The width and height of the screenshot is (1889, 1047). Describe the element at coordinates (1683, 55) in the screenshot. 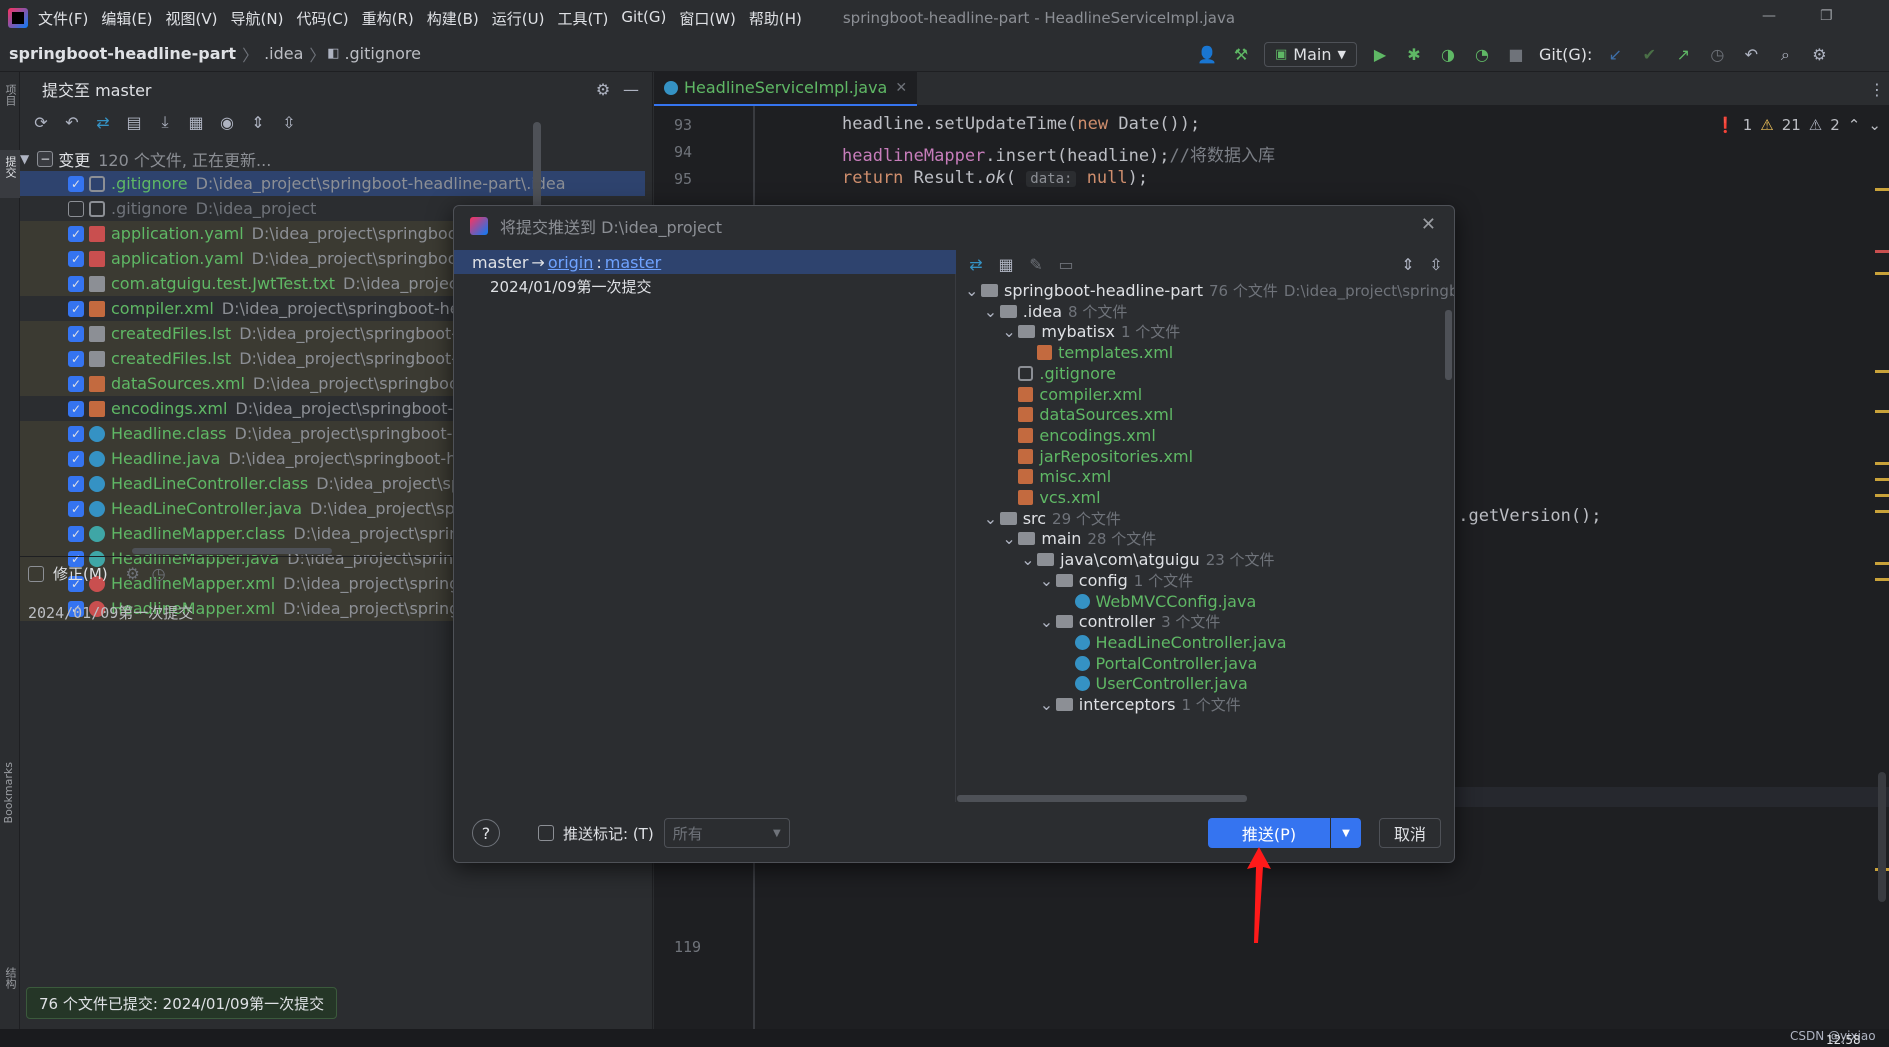

I see `git-push-icon: ↗` at that location.